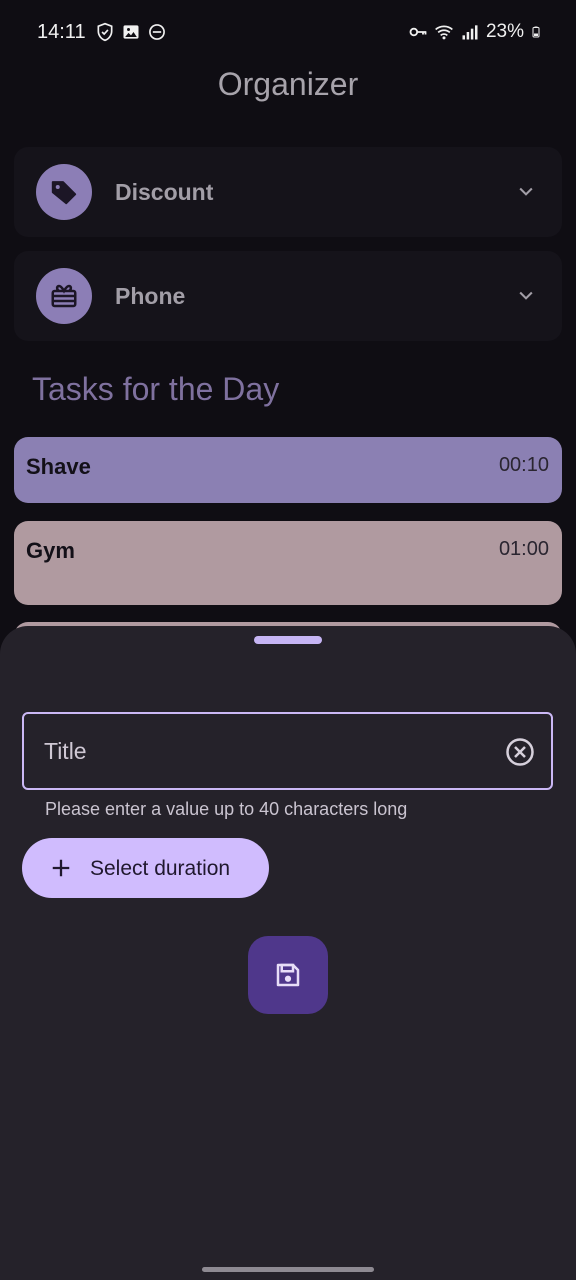 This screenshot has width=576, height=1280. Describe the element at coordinates (520, 752) in the screenshot. I see `clear-icon` at that location.